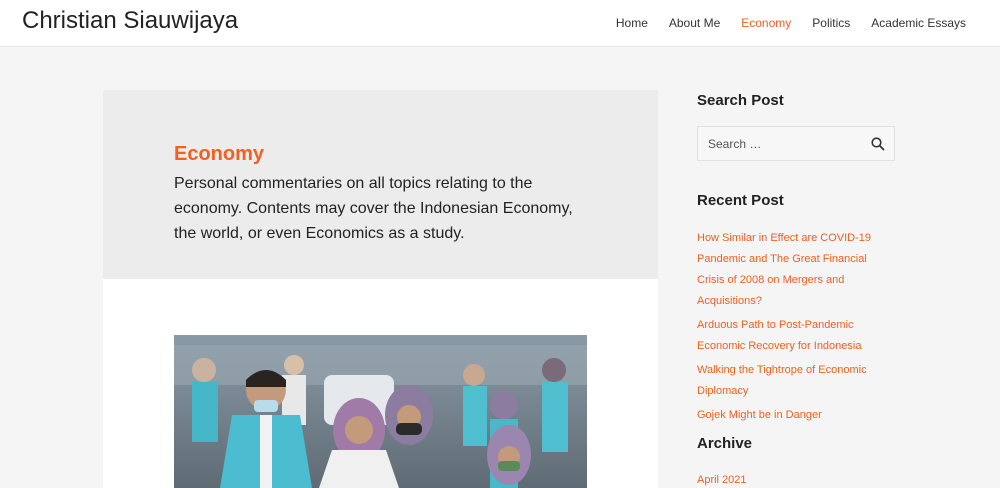  Describe the element at coordinates (694, 23) in the screenshot. I see `nav-about-me: About Me` at that location.